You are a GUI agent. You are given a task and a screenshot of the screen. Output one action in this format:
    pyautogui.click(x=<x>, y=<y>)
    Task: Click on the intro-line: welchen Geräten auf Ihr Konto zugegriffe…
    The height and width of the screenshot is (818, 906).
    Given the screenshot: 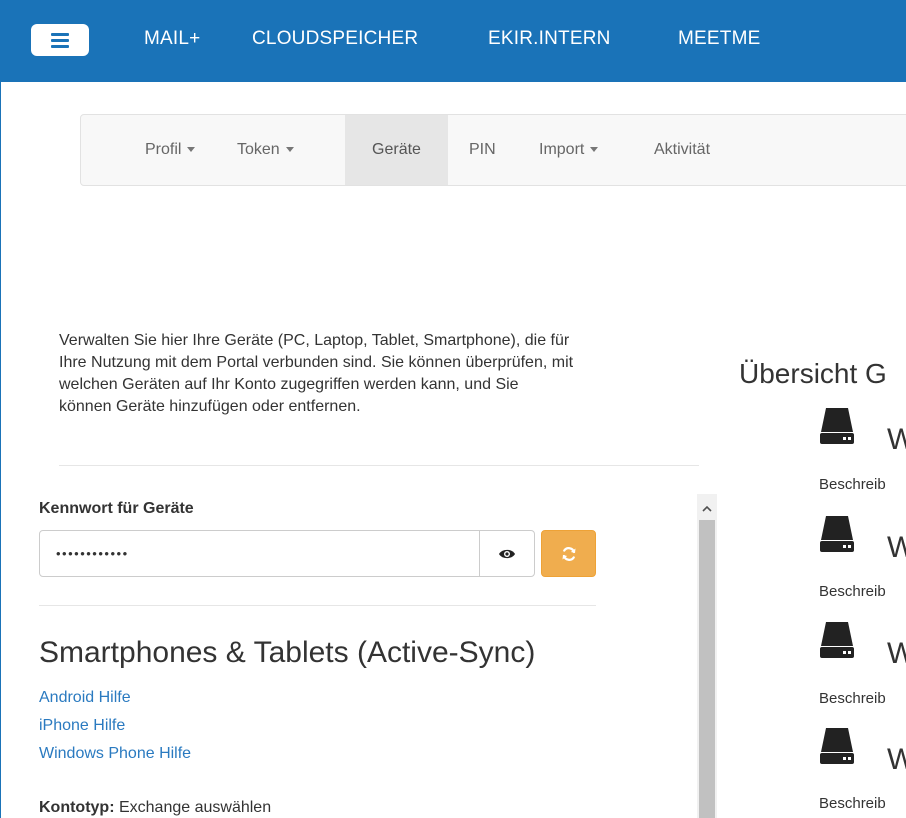 What is the action you would take?
    pyautogui.click(x=289, y=384)
    